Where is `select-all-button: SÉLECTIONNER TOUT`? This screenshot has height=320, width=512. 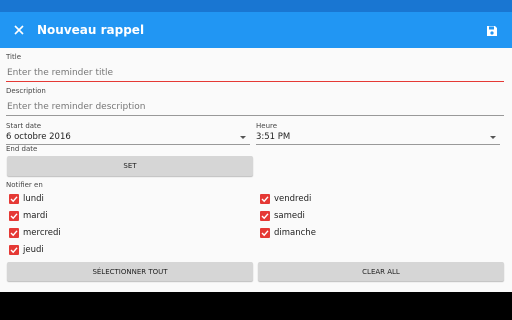
select-all-button: SÉLECTIONNER TOUT is located at coordinates (130, 271).